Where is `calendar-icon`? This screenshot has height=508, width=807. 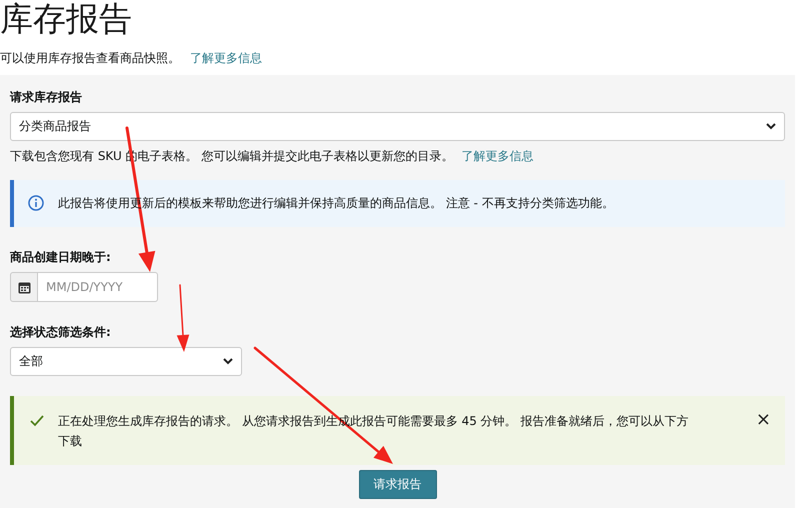 calendar-icon is located at coordinates (24, 287).